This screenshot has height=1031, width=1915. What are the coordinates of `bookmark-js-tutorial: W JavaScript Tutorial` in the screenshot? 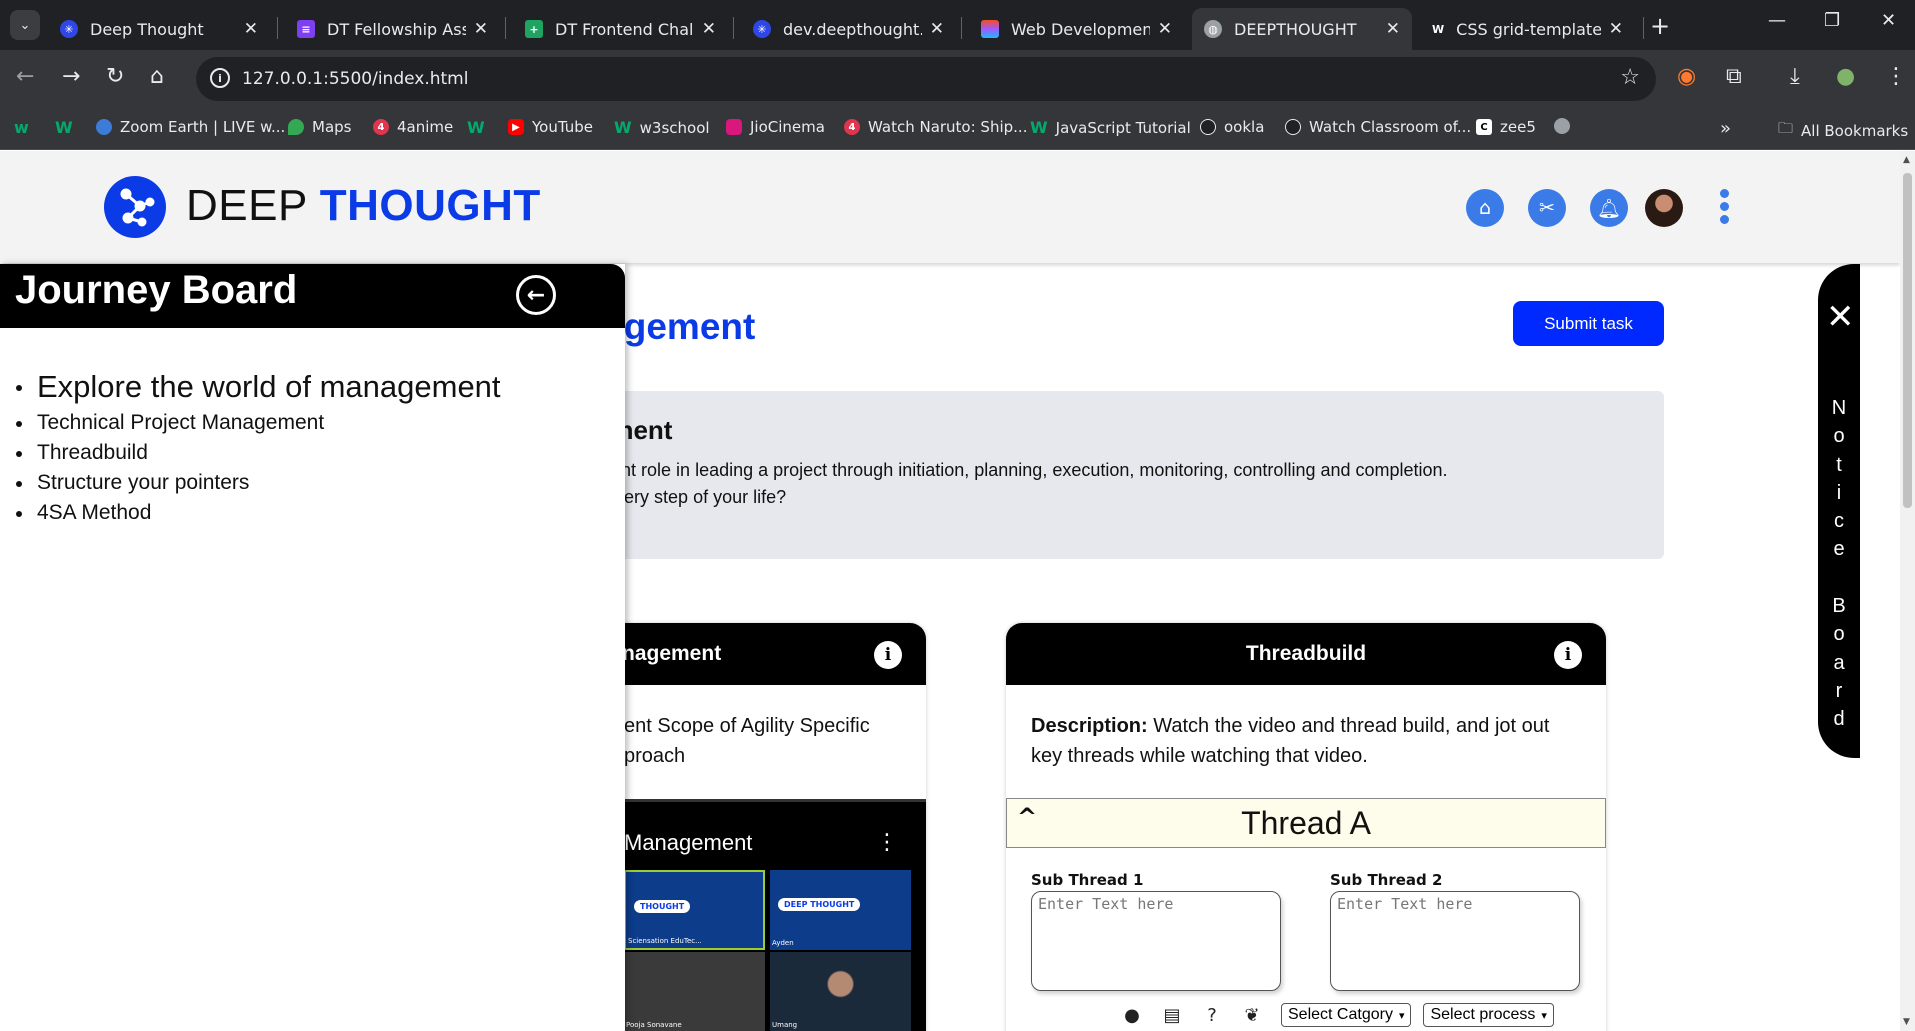 It's located at (1110, 127).